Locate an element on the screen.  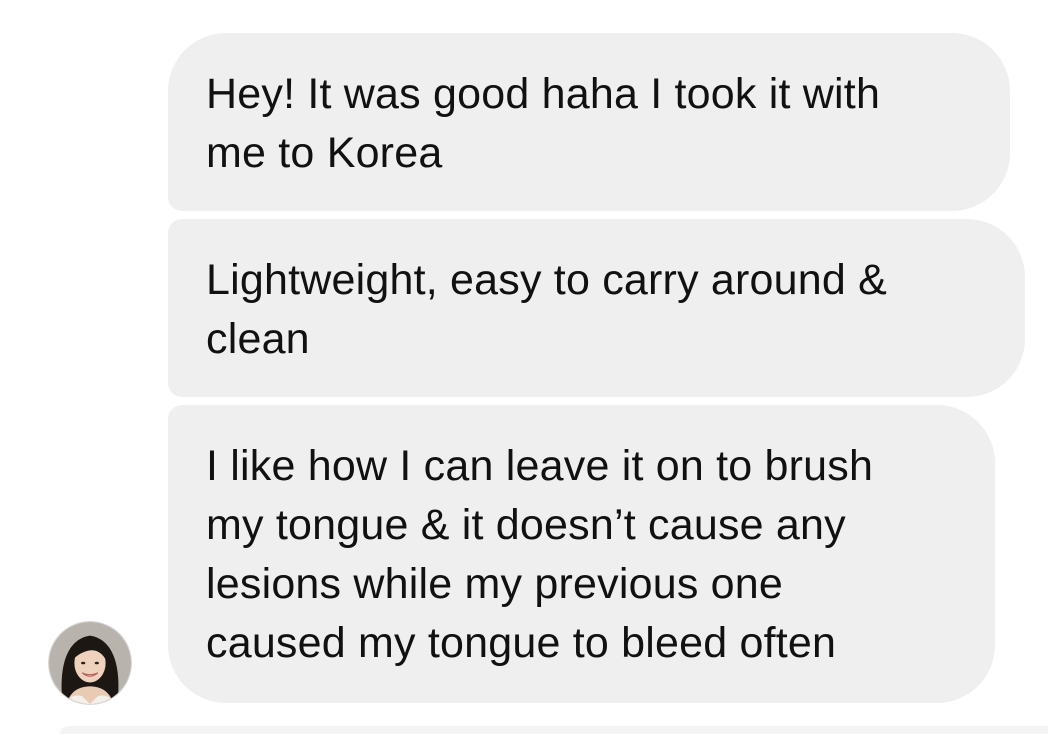
avatar-photo-icon is located at coordinates (90, 663).